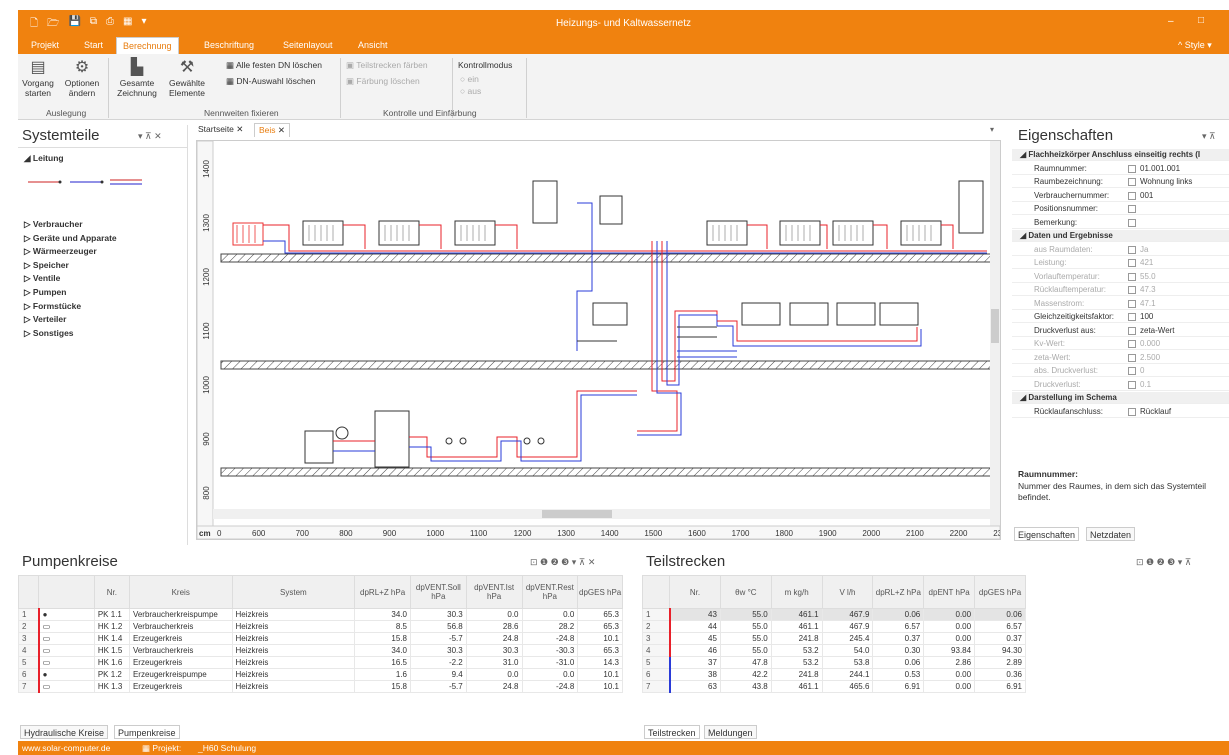  I want to click on property-value: 0.000, so click(1144, 344).